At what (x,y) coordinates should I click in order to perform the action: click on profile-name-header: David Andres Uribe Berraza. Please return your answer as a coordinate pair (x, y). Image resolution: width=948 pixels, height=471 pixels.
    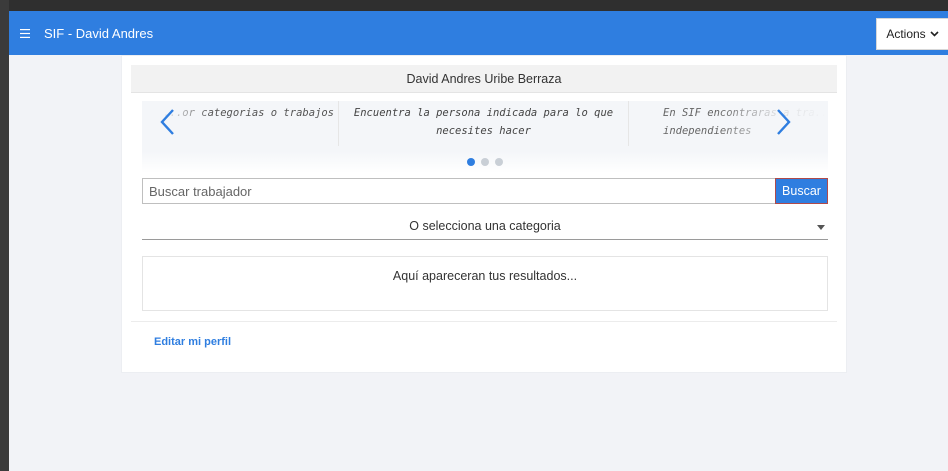
    Looking at the image, I should click on (484, 79).